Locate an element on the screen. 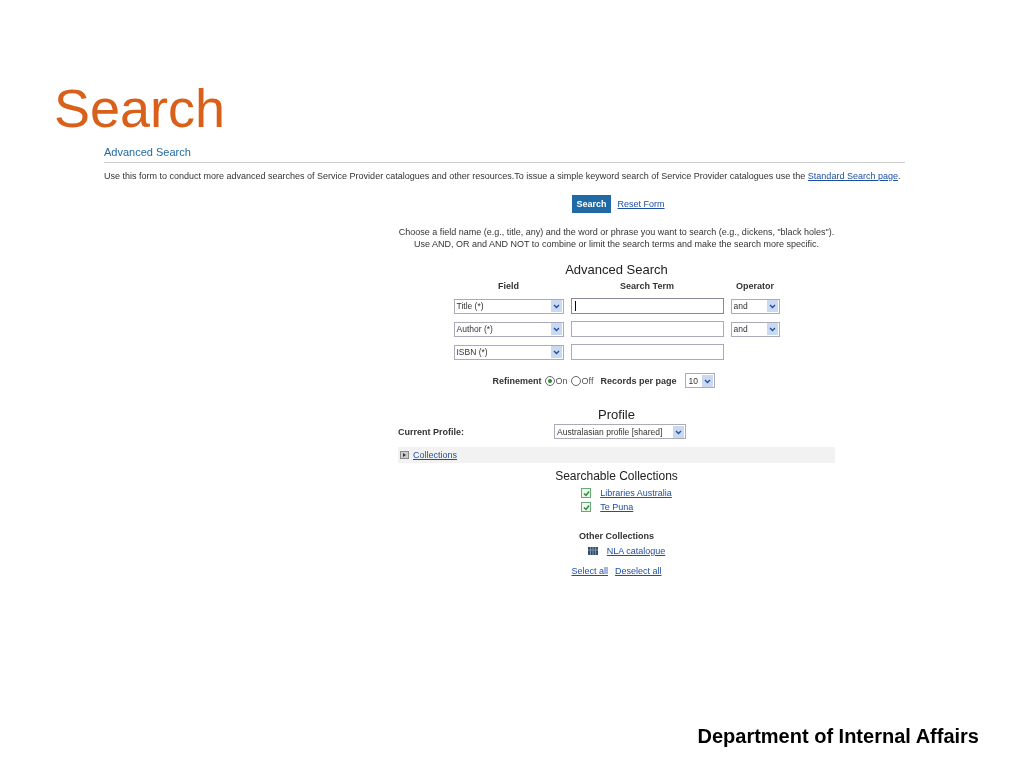  column-header: Search Term is located at coordinates (647, 286).